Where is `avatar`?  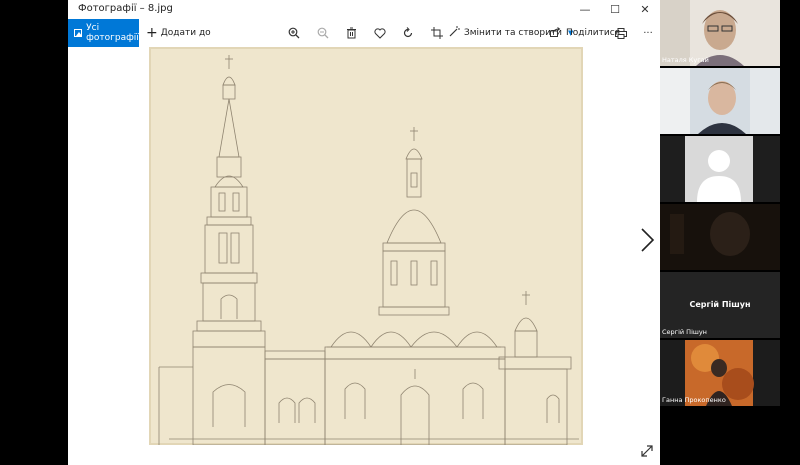
avatar is located at coordinates (719, 169).